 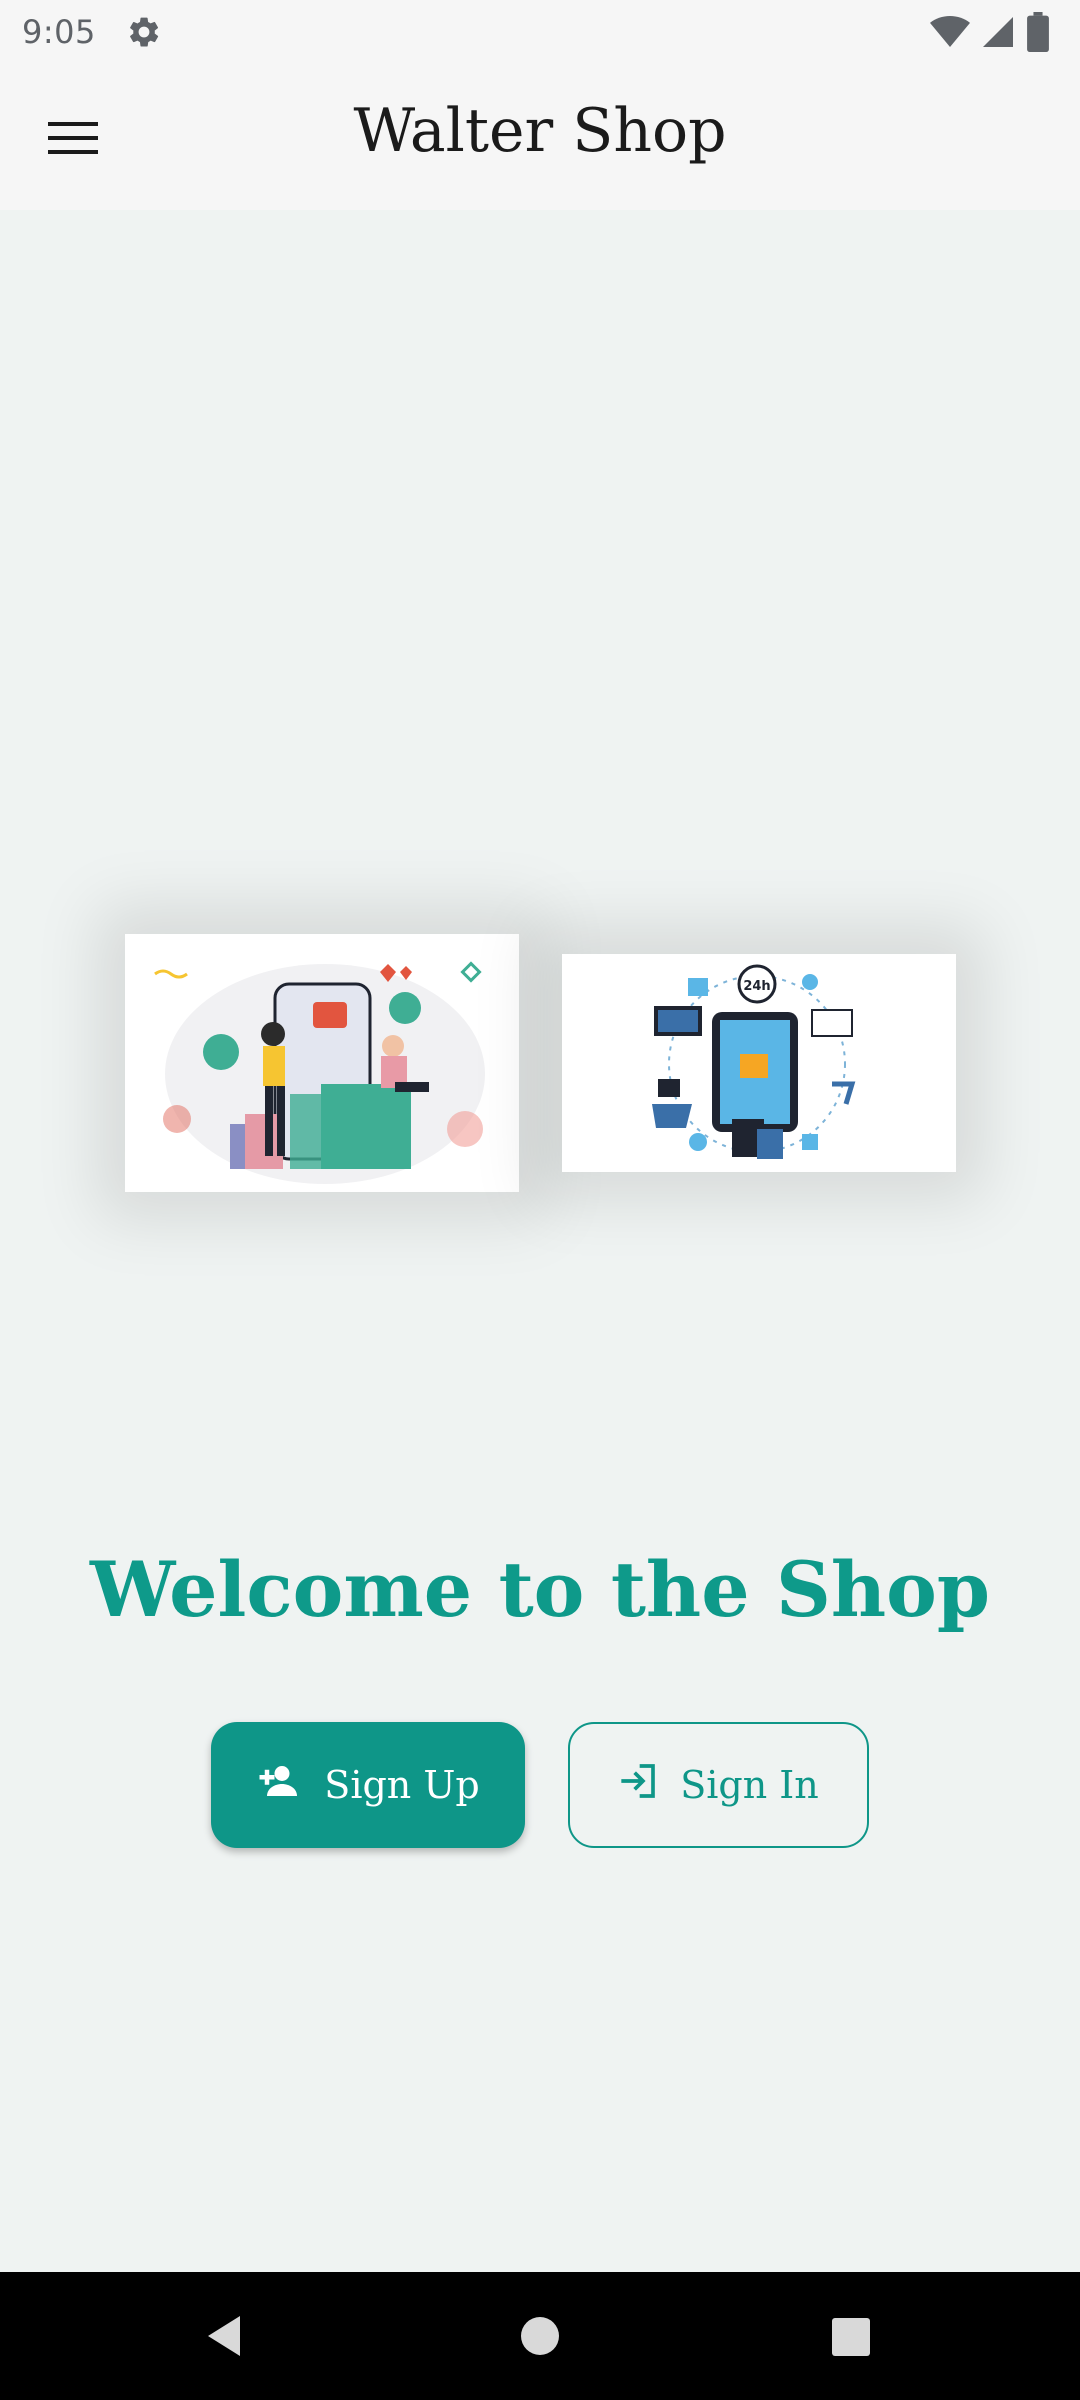 I want to click on online-shopping-image, so click(x=319, y=1072).